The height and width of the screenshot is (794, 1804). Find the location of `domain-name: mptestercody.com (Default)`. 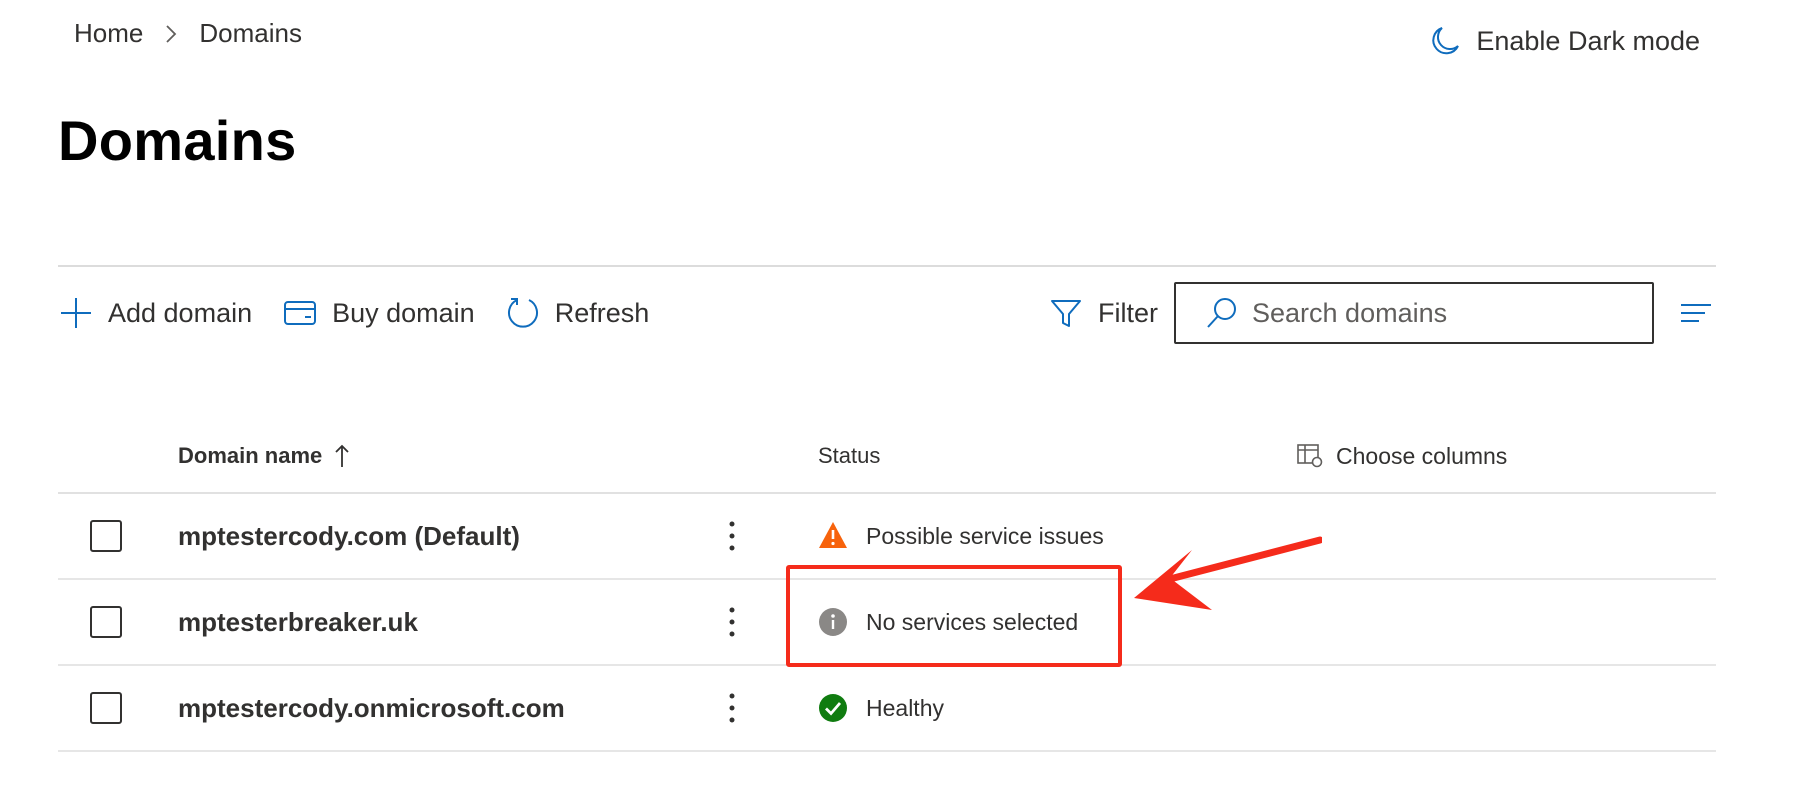

domain-name: mptestercody.com (Default) is located at coordinates (349, 536).